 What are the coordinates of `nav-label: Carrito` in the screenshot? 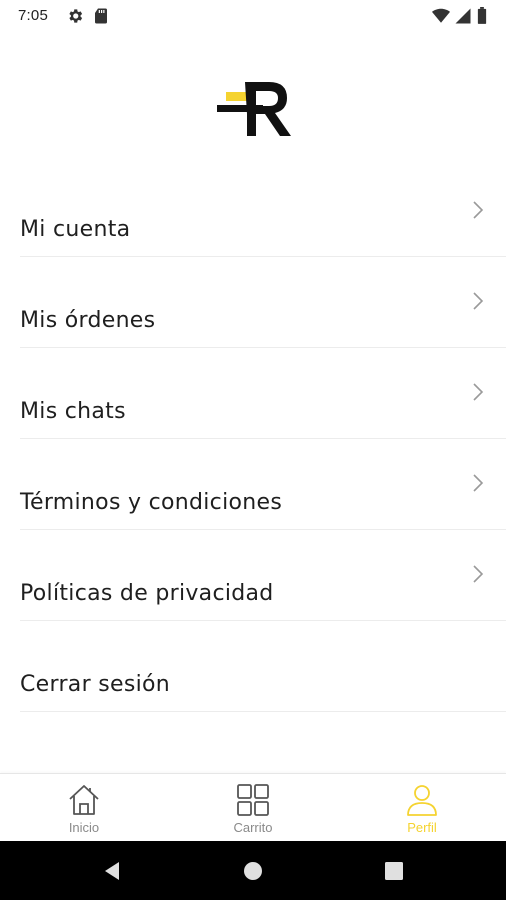 It's located at (253, 827).